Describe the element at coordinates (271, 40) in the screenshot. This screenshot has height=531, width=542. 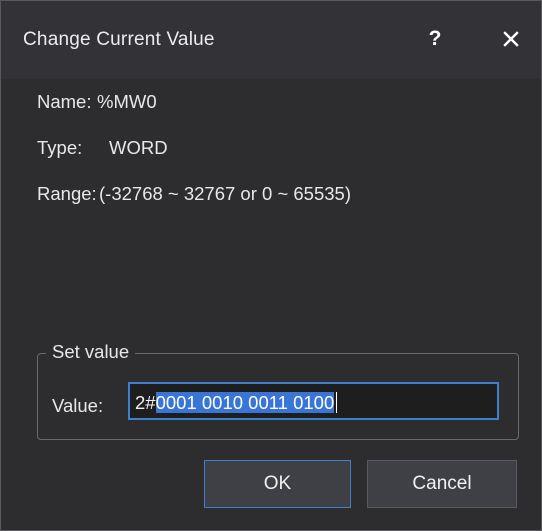
I see `title-bar: Change Current Value ?` at that location.